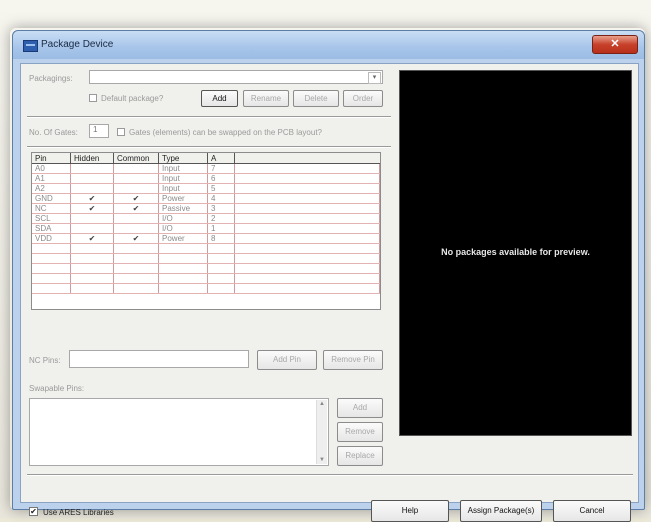  I want to click on add-package-button: Add, so click(219, 98).